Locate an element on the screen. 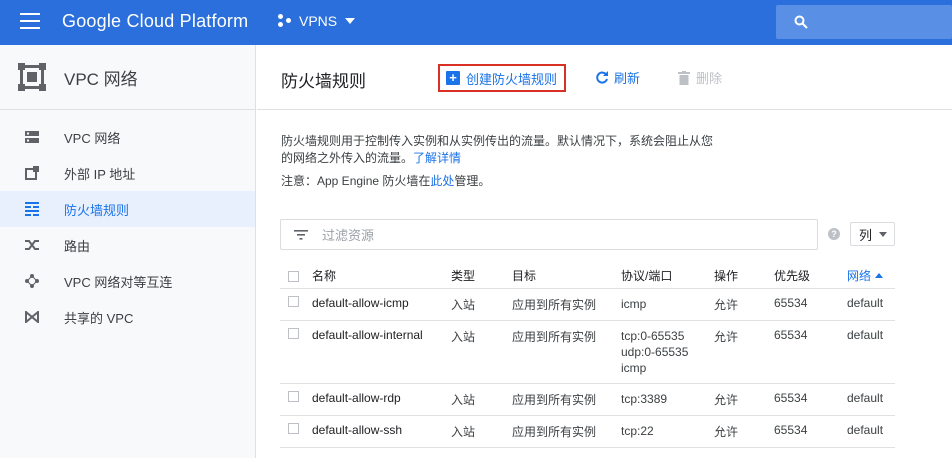 The width and height of the screenshot is (952, 458). port-entry: icmp is located at coordinates (634, 367).